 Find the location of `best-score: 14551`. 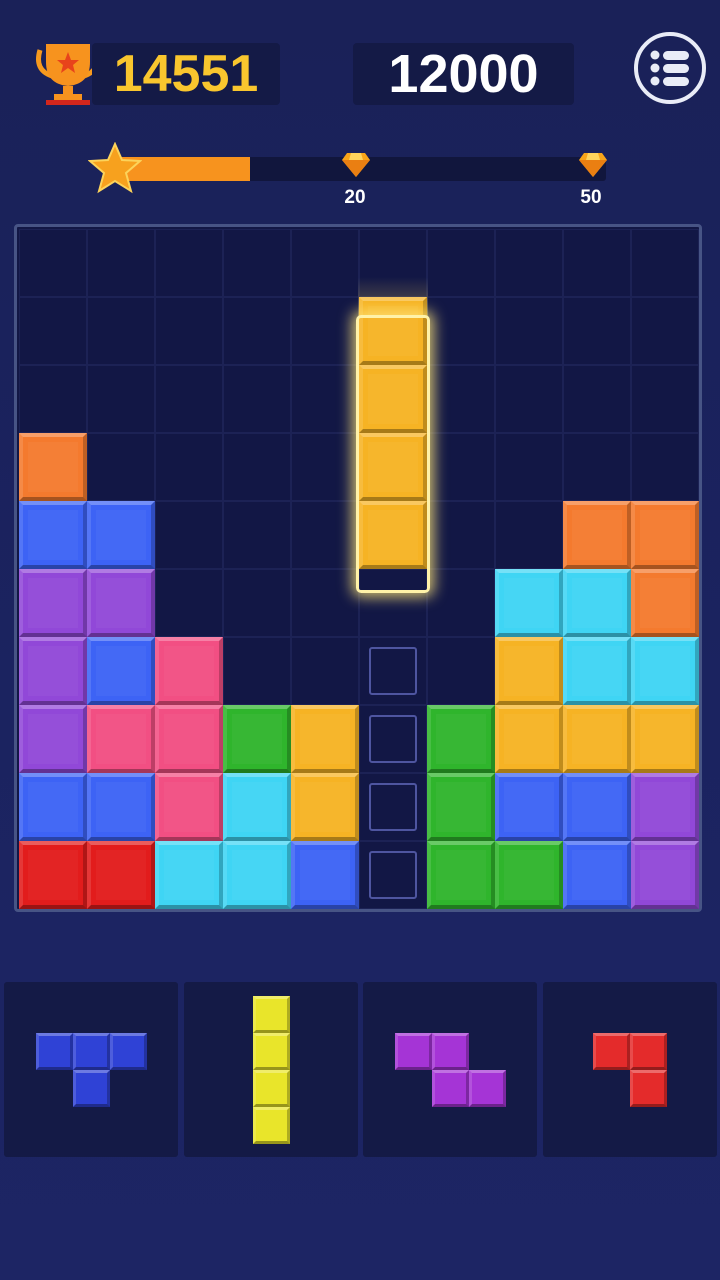

best-score: 14551 is located at coordinates (186, 74).